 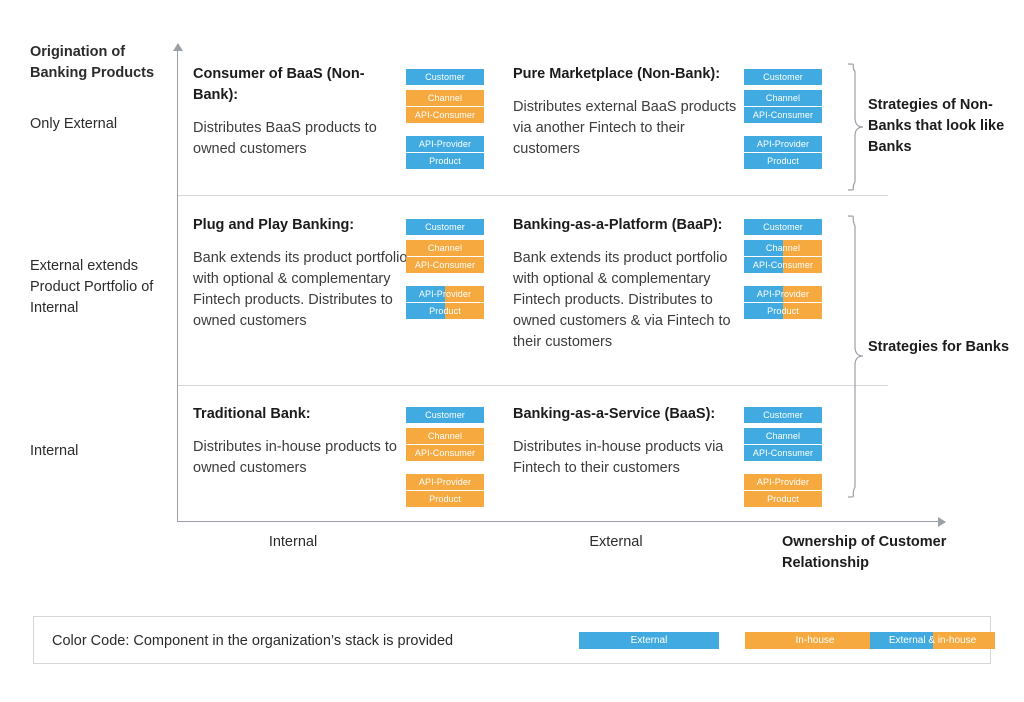 I want to click on legend-swatch-both-label: External & in-house, so click(x=932, y=640).